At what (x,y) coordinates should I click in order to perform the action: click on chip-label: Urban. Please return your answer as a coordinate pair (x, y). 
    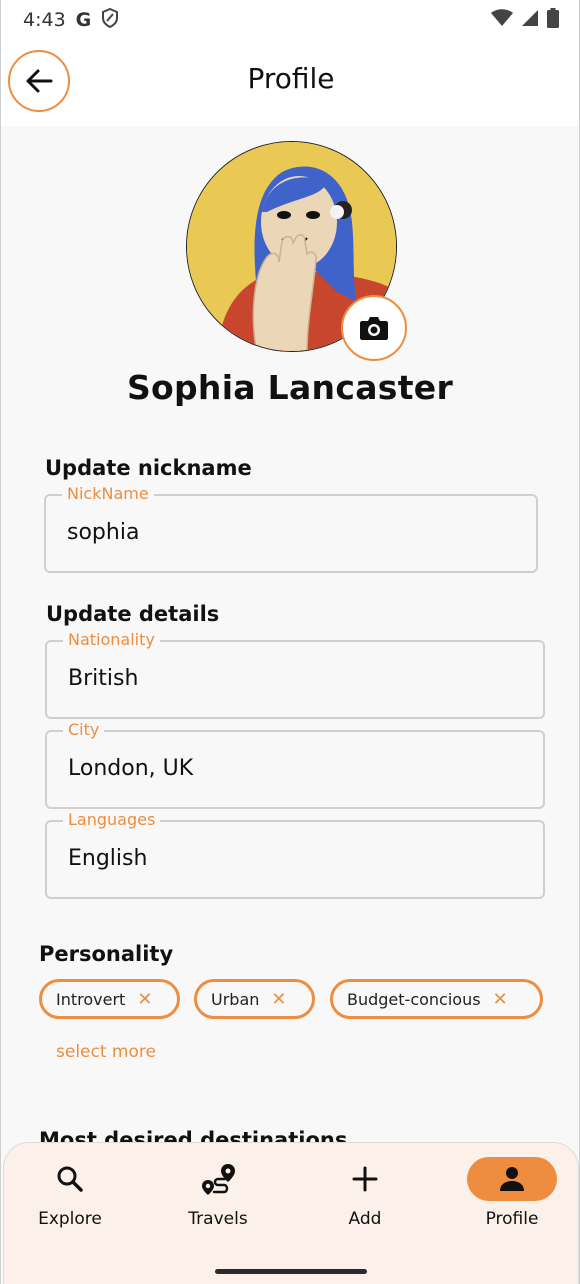
    Looking at the image, I should click on (235, 999).